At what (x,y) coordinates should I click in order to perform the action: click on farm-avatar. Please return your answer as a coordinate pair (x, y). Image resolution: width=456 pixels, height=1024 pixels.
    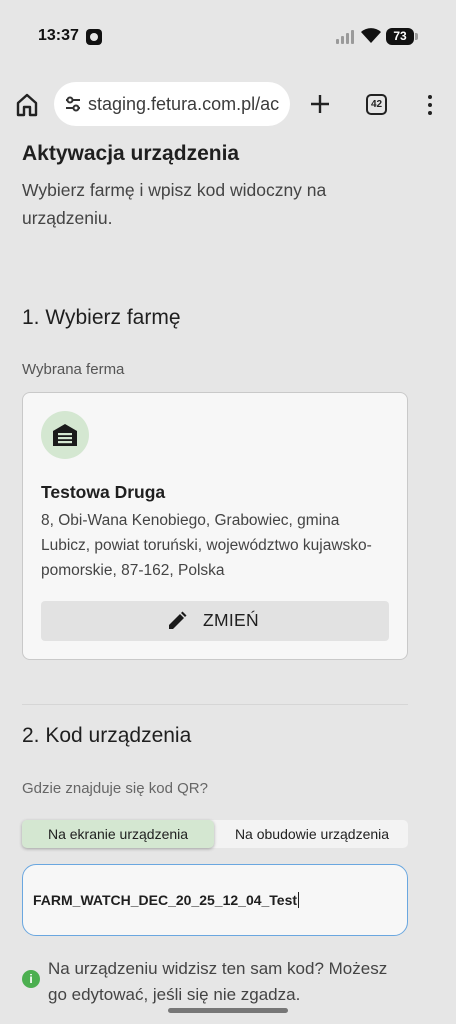
    Looking at the image, I should click on (65, 435).